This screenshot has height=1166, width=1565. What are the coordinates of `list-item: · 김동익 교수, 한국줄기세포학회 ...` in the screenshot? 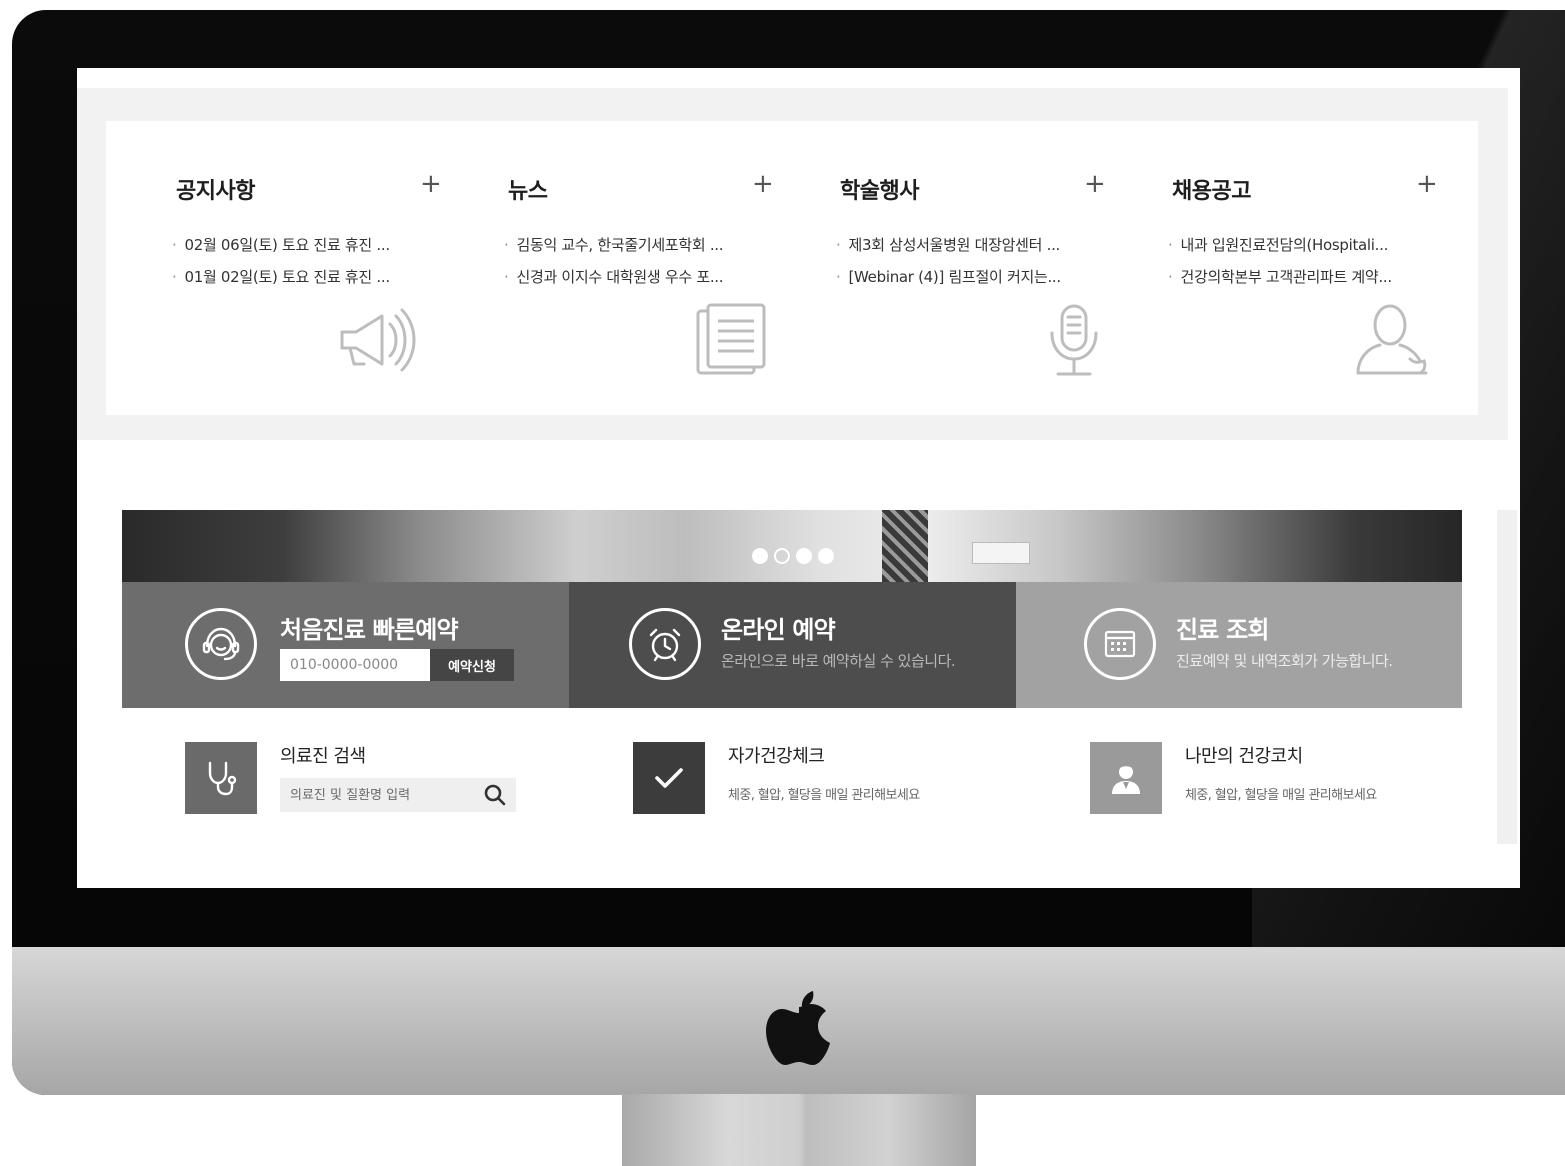 It's located at (644, 245).